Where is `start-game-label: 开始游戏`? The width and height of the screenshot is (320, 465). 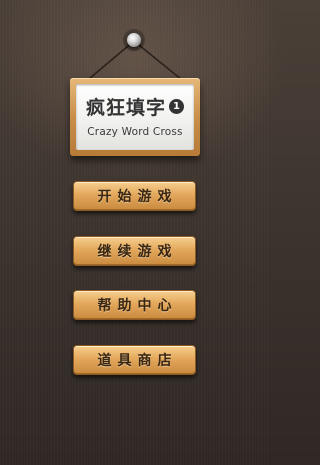
start-game-label: 开始游戏 is located at coordinates (137, 197).